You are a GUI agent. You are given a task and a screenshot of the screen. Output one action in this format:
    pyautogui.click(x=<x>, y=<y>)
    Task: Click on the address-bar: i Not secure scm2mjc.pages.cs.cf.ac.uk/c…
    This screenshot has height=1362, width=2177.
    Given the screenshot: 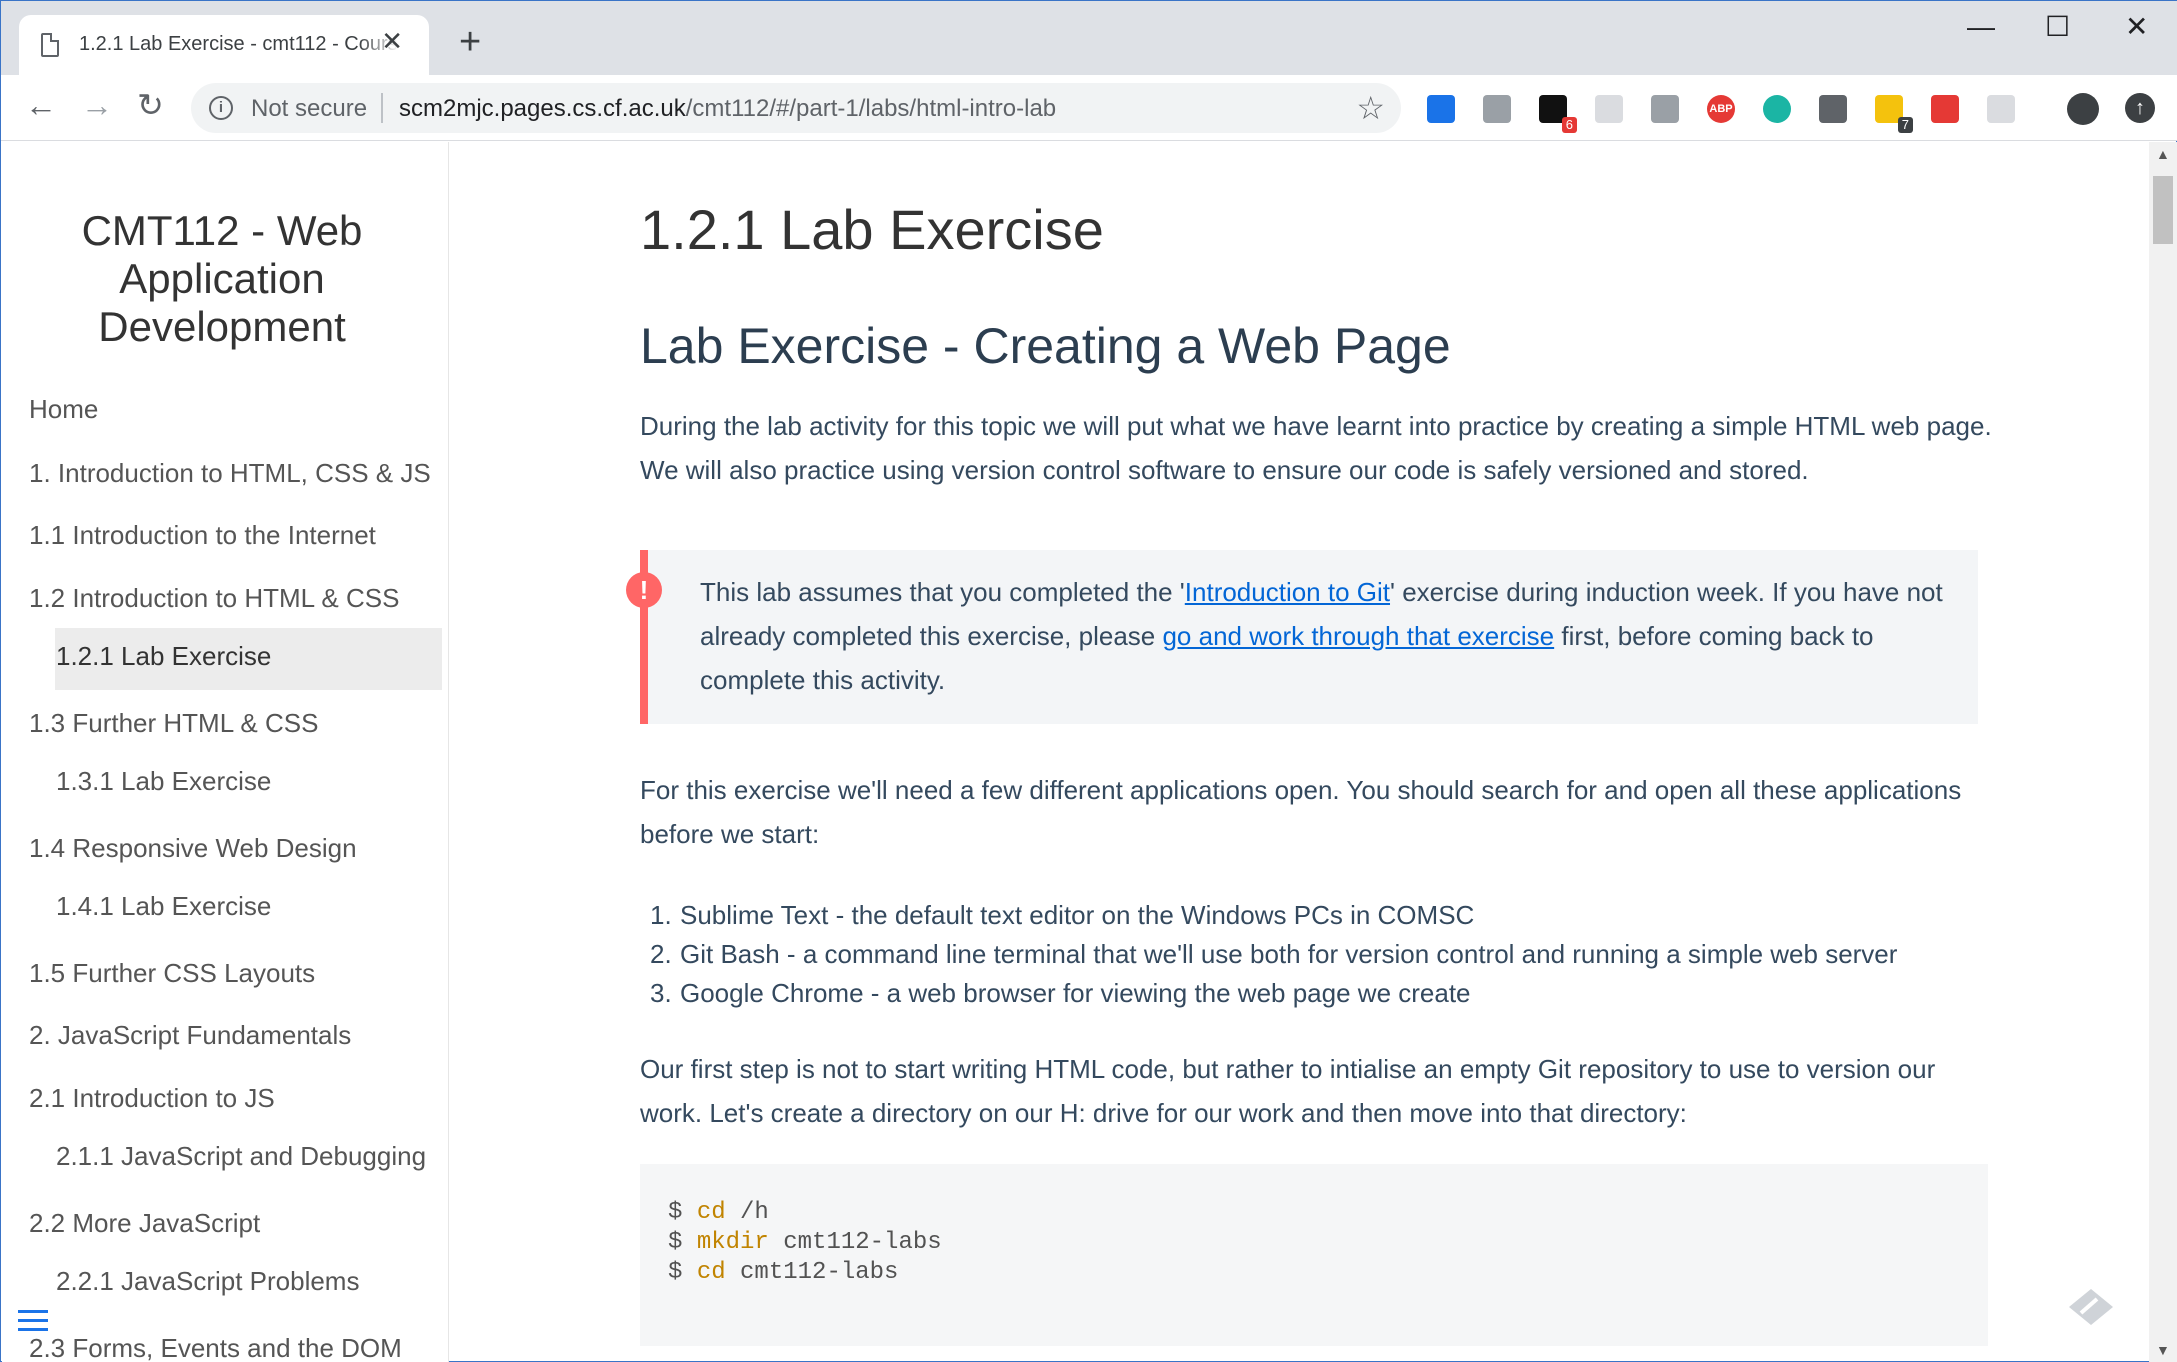 What is the action you would take?
    pyautogui.click(x=796, y=108)
    